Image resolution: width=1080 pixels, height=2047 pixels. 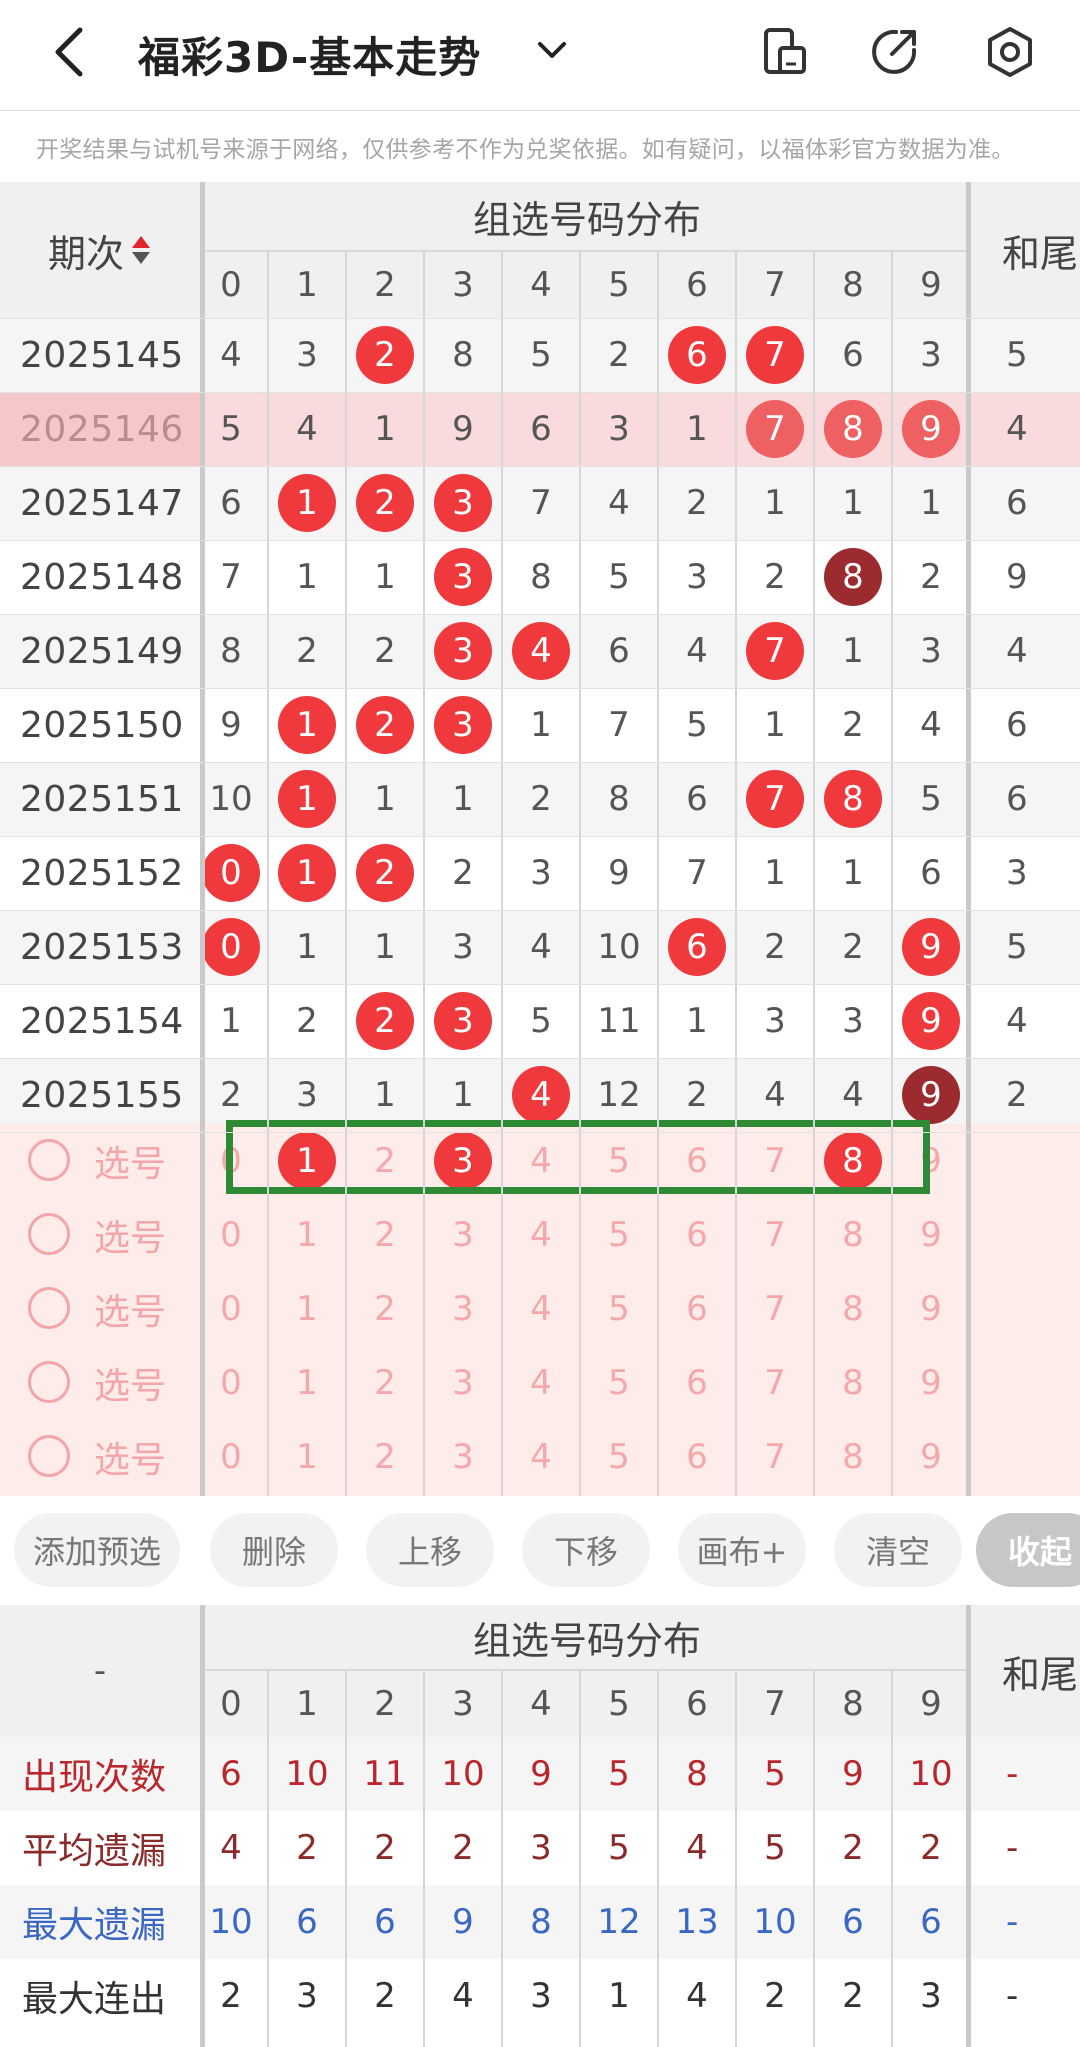 I want to click on drawn-number-ball: 2, so click(x=385, y=355).